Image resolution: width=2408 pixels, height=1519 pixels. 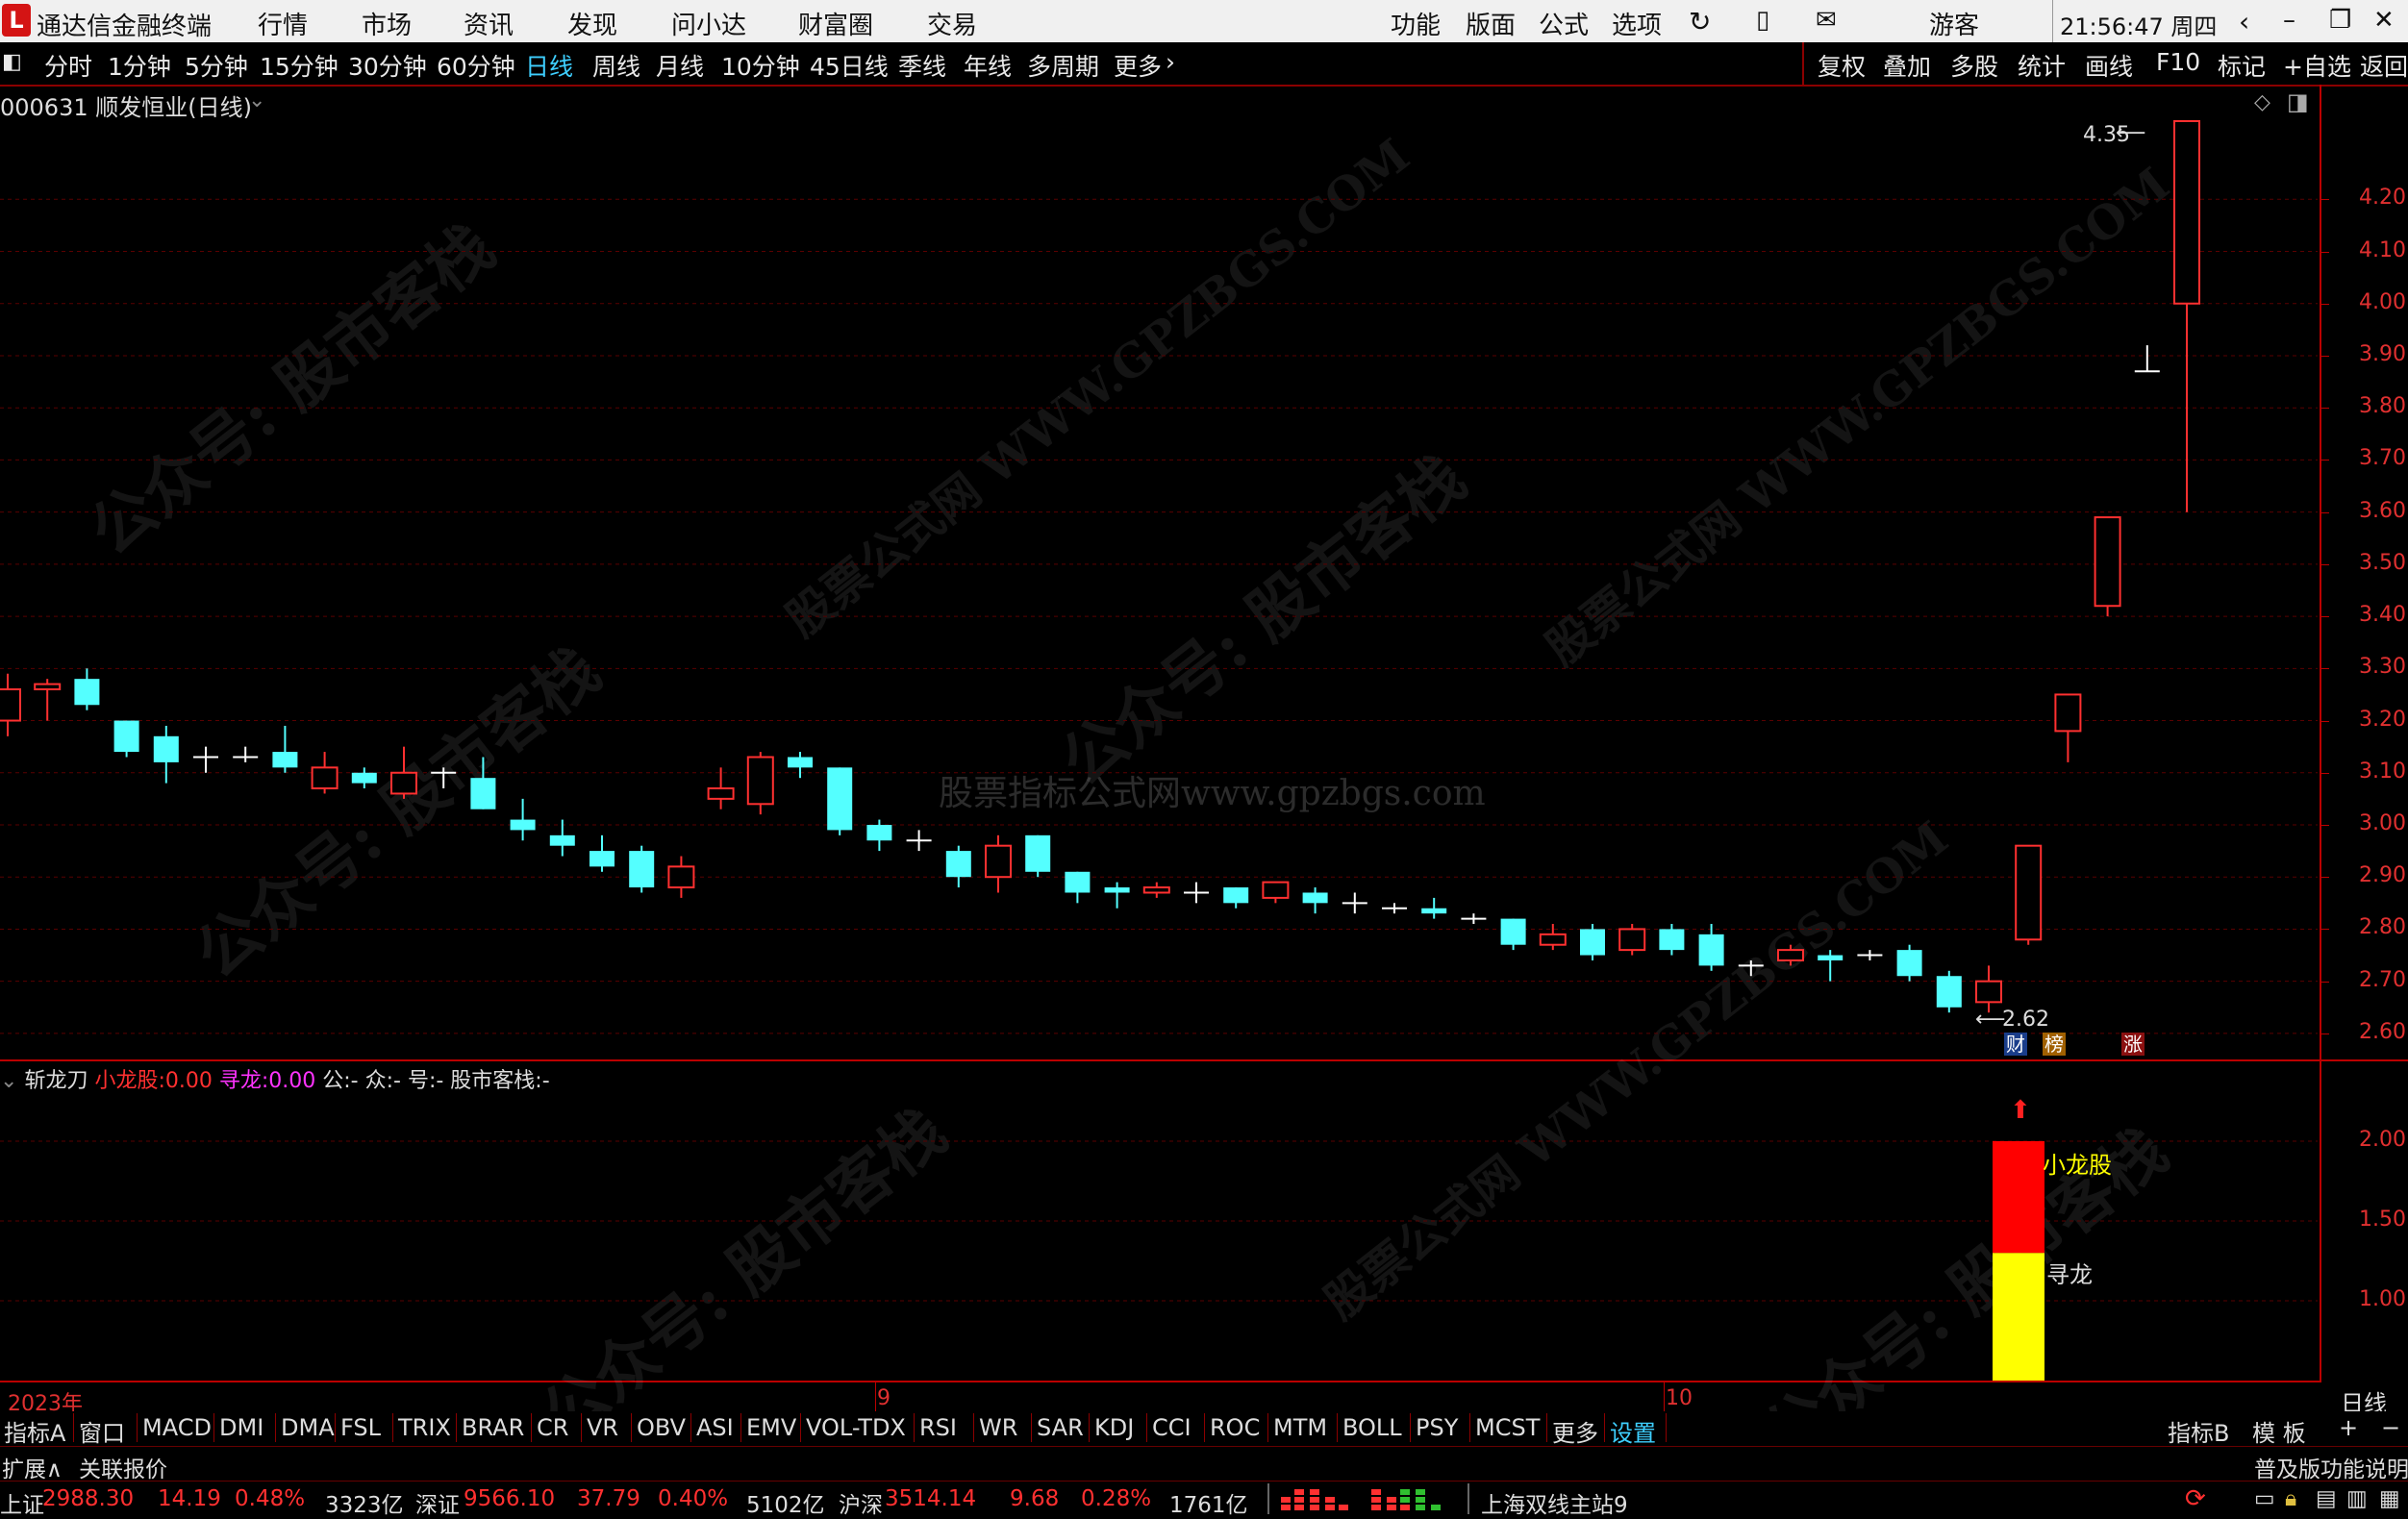 I want to click on indicator-panel-control: 模 板, so click(x=2279, y=1431).